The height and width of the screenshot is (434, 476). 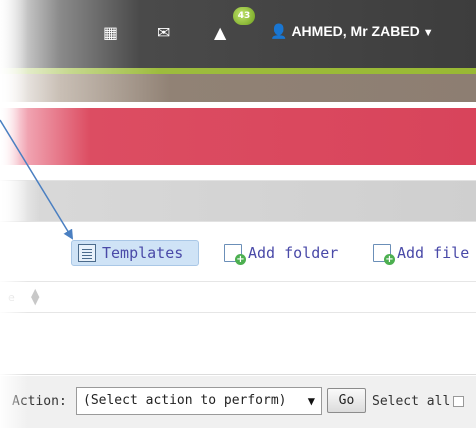 I want to click on templates-button: Templates, so click(x=135, y=253).